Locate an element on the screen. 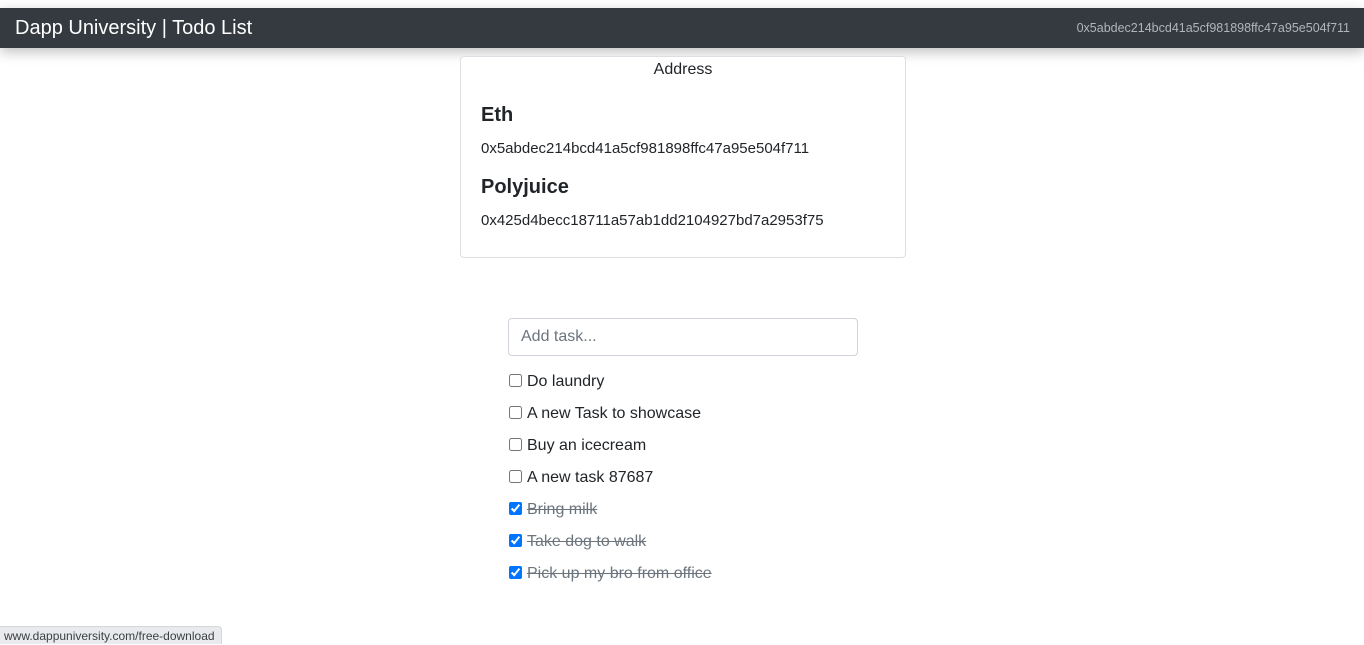 This screenshot has height=645, width=1364. status-bar-url: www.dappuniversity.com/free-download is located at coordinates (111, 635).